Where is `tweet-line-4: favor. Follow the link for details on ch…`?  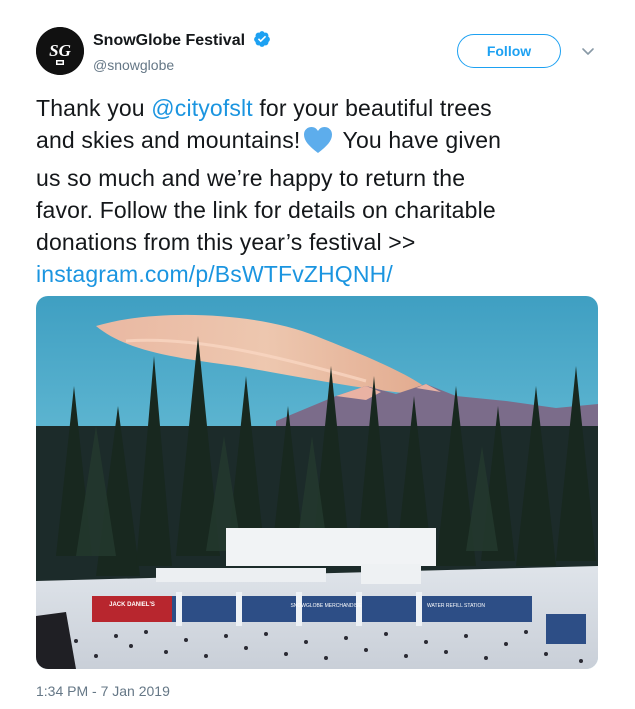
tweet-line-4: favor. Follow the link for details on ch… is located at coordinates (266, 210).